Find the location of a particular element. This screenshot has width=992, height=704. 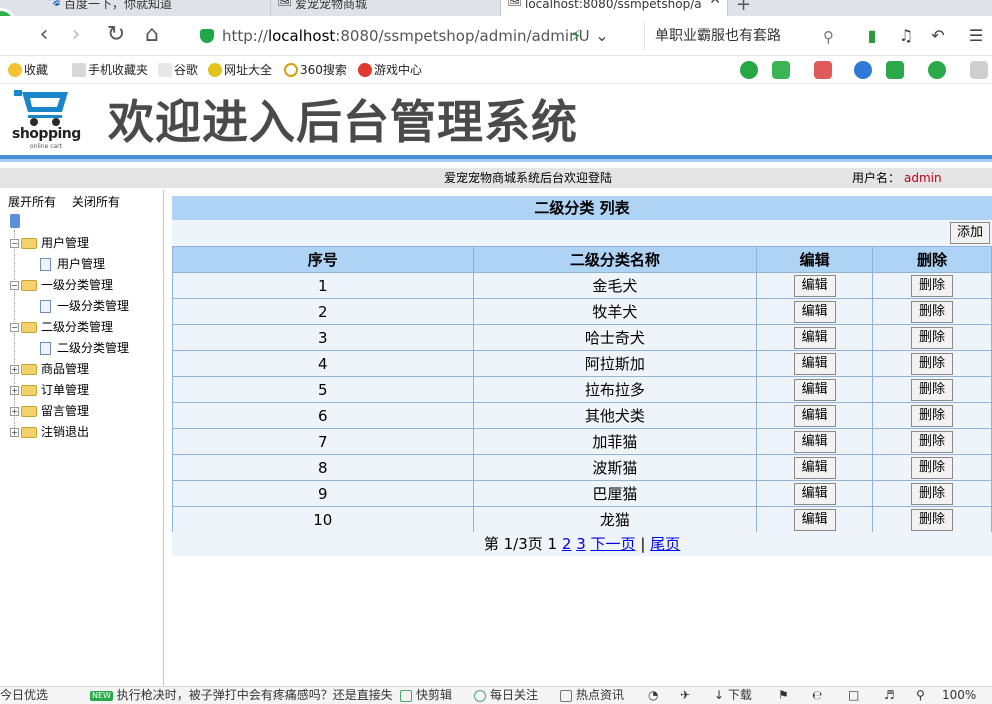

news-ticker: NEW 执行枪决时，被子弹打中会有疼痛感吗？还是直接失 is located at coordinates (241, 695).